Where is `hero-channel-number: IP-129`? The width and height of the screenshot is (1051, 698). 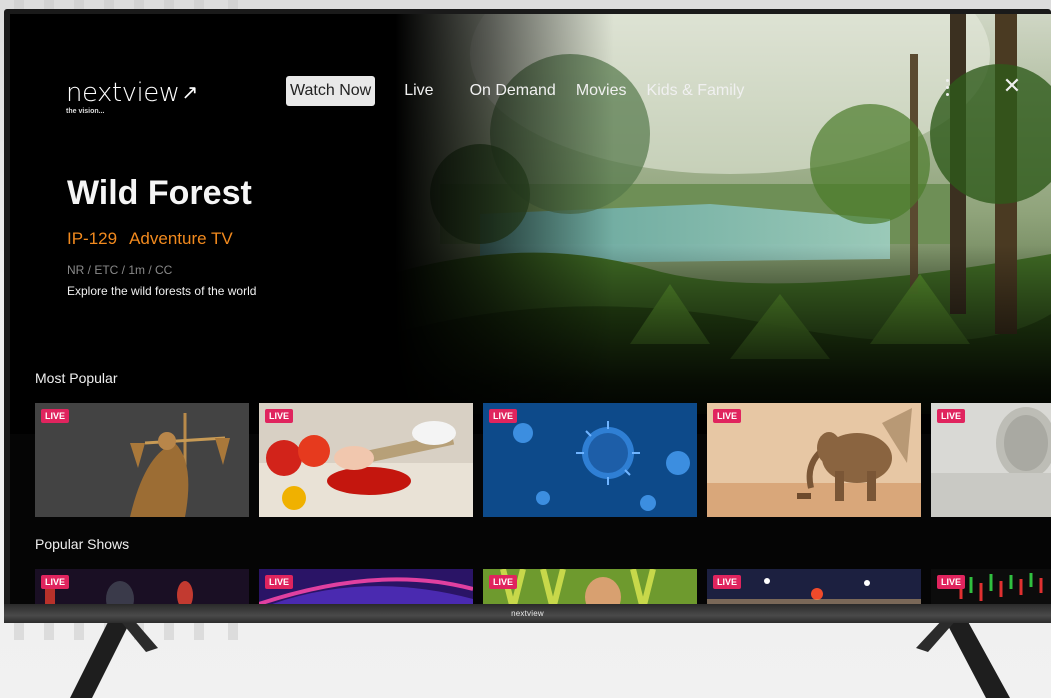 hero-channel-number: IP-129 is located at coordinates (92, 238).